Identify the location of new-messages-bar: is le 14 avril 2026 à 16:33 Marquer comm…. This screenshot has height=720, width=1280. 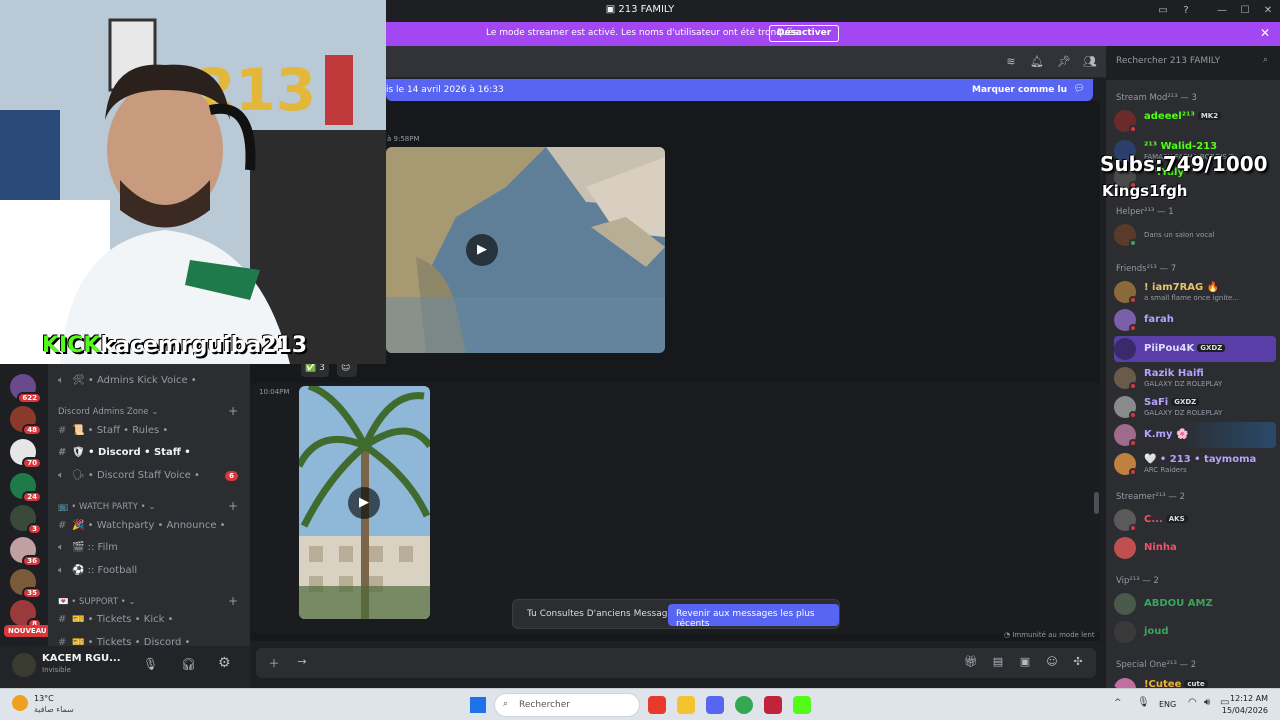
(739, 90).